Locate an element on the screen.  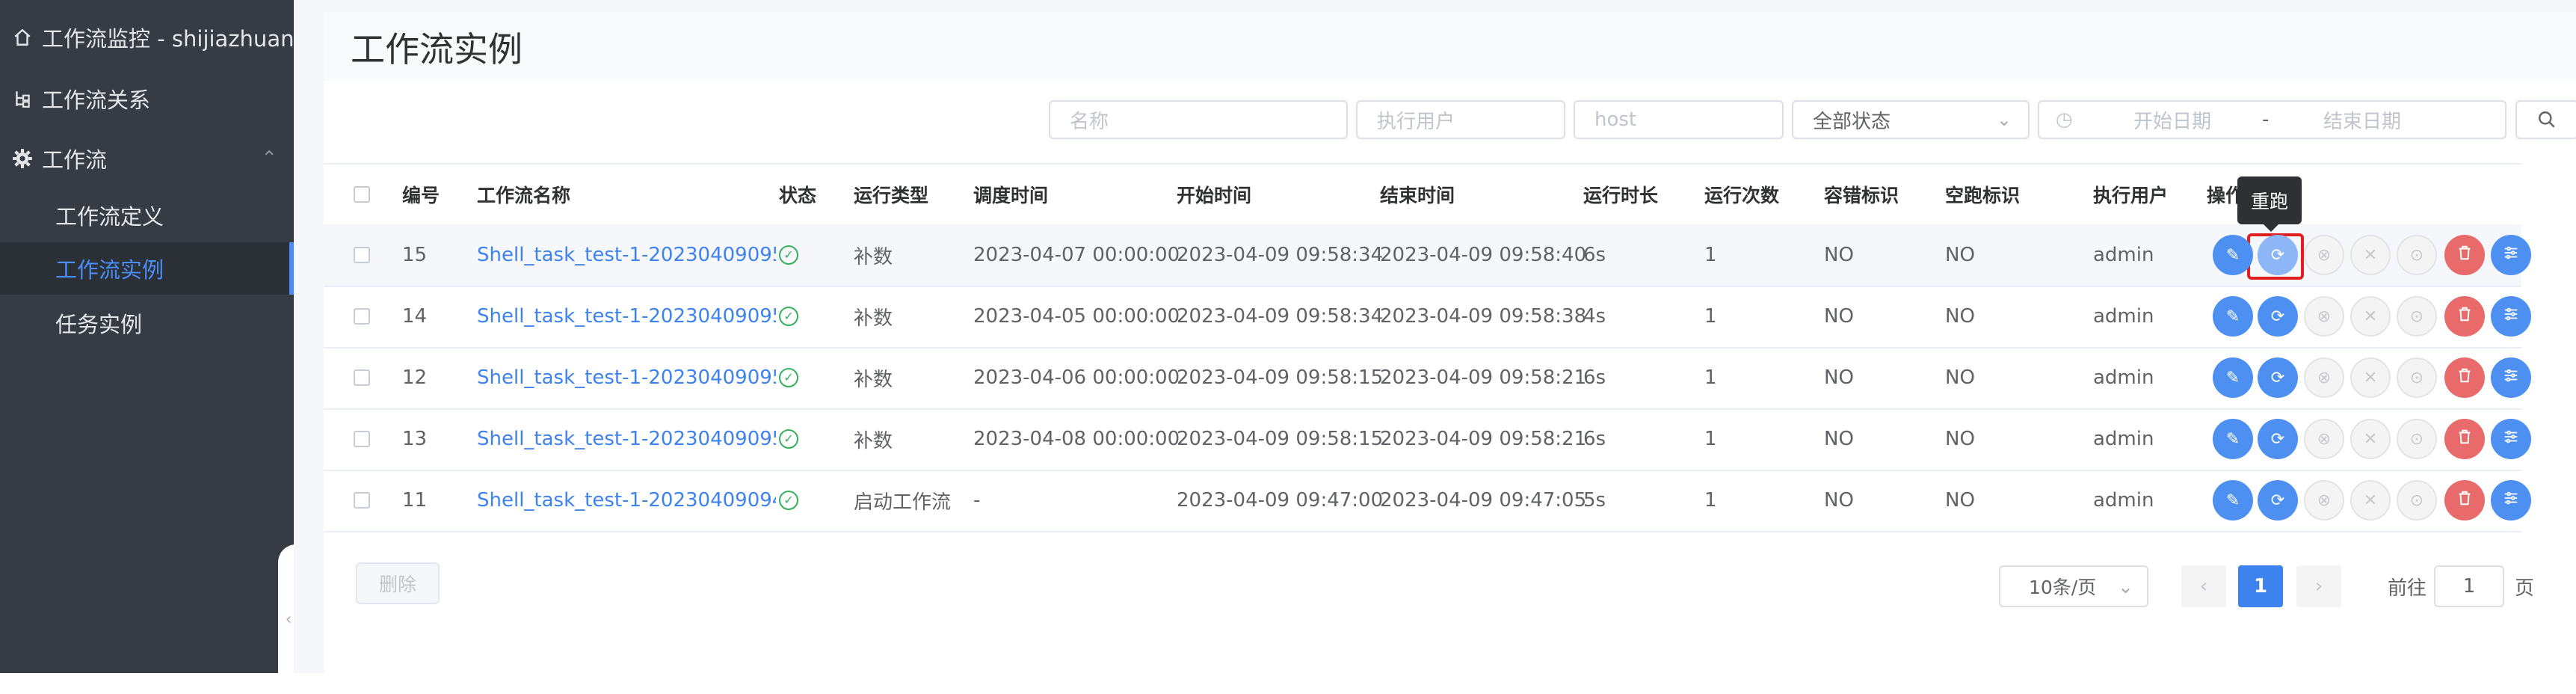
cell-id: 12 is located at coordinates (415, 377).